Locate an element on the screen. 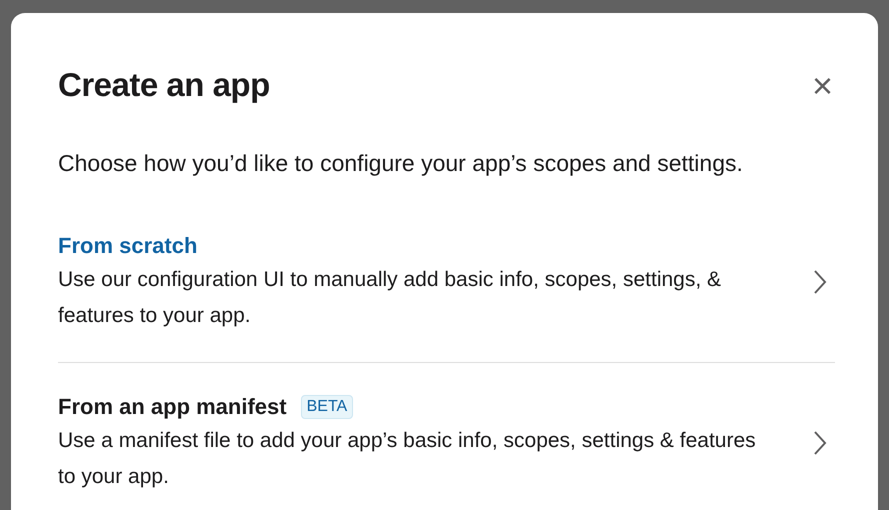  dialog-title: Create an app is located at coordinates (164, 85).